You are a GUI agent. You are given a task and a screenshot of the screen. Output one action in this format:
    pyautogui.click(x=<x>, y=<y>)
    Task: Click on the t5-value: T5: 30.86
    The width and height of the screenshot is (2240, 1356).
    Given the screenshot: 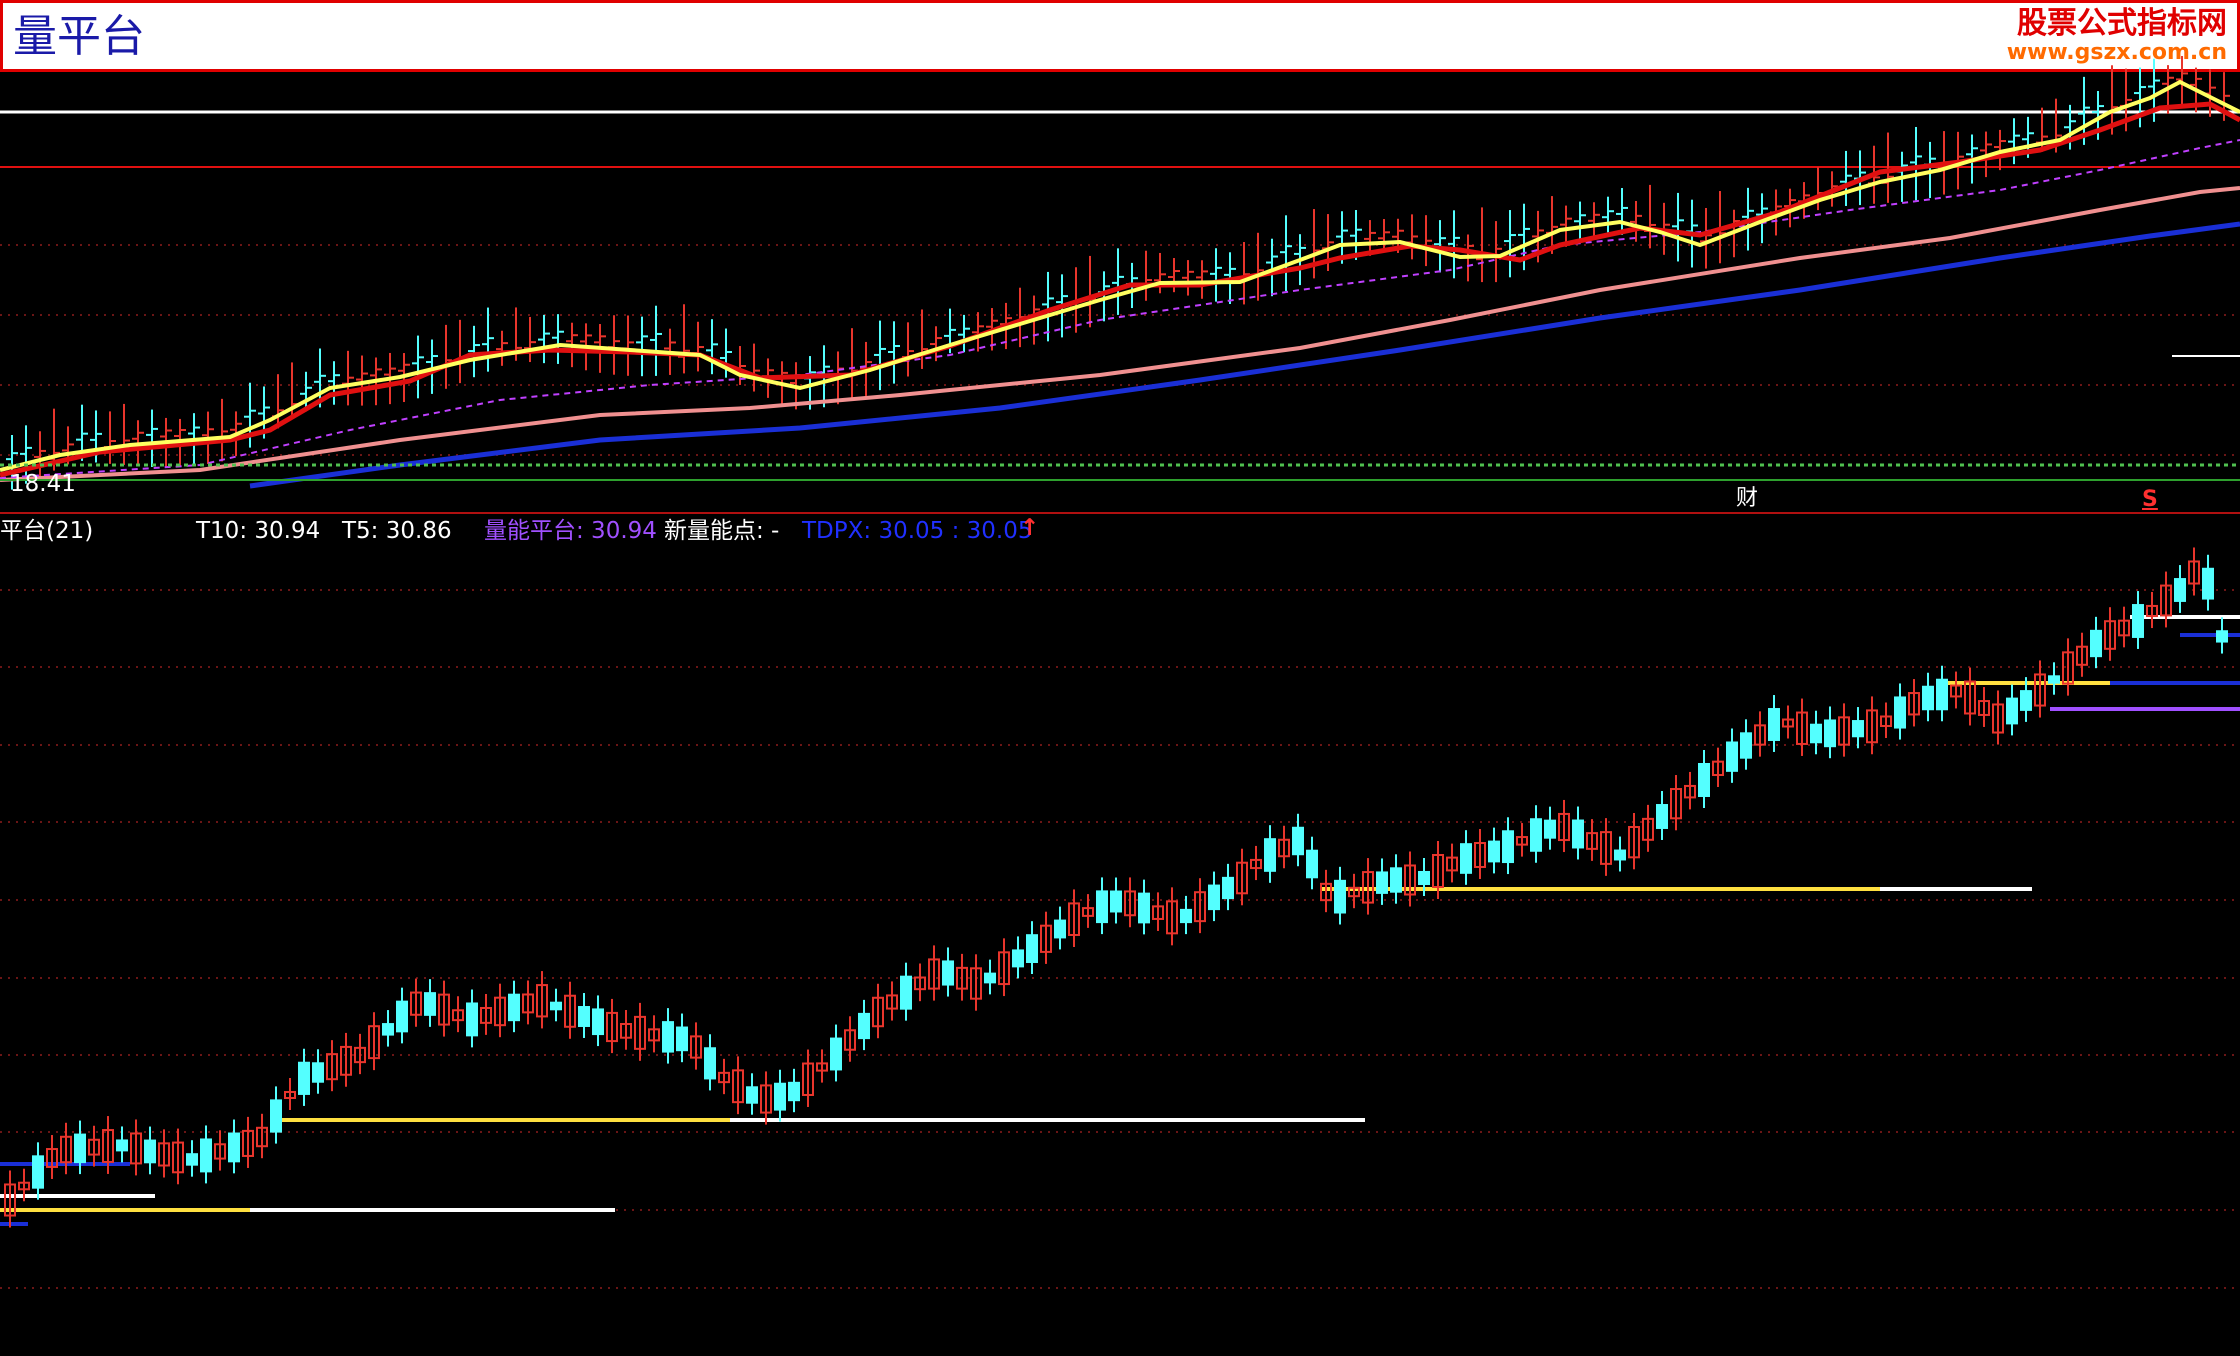 What is the action you would take?
    pyautogui.click(x=397, y=531)
    